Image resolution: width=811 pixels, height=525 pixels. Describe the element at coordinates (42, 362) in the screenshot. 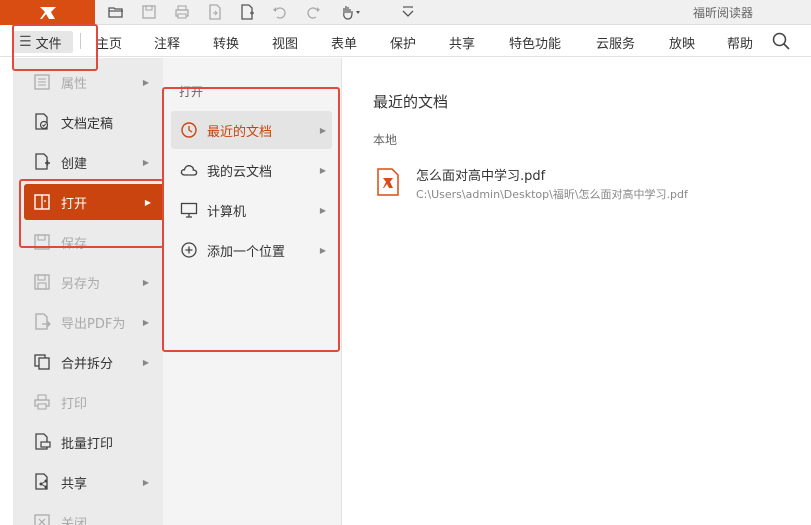

I see `merge-split-icon` at that location.